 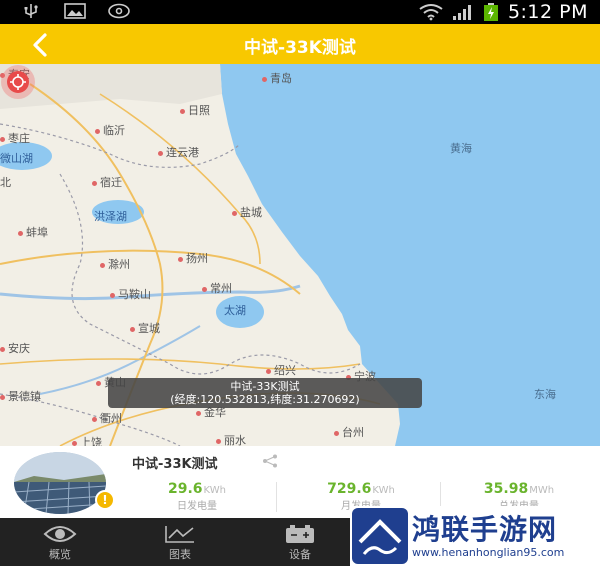 What do you see at coordinates (18, 82) in the screenshot?
I see `location-pin-icon` at bounding box center [18, 82].